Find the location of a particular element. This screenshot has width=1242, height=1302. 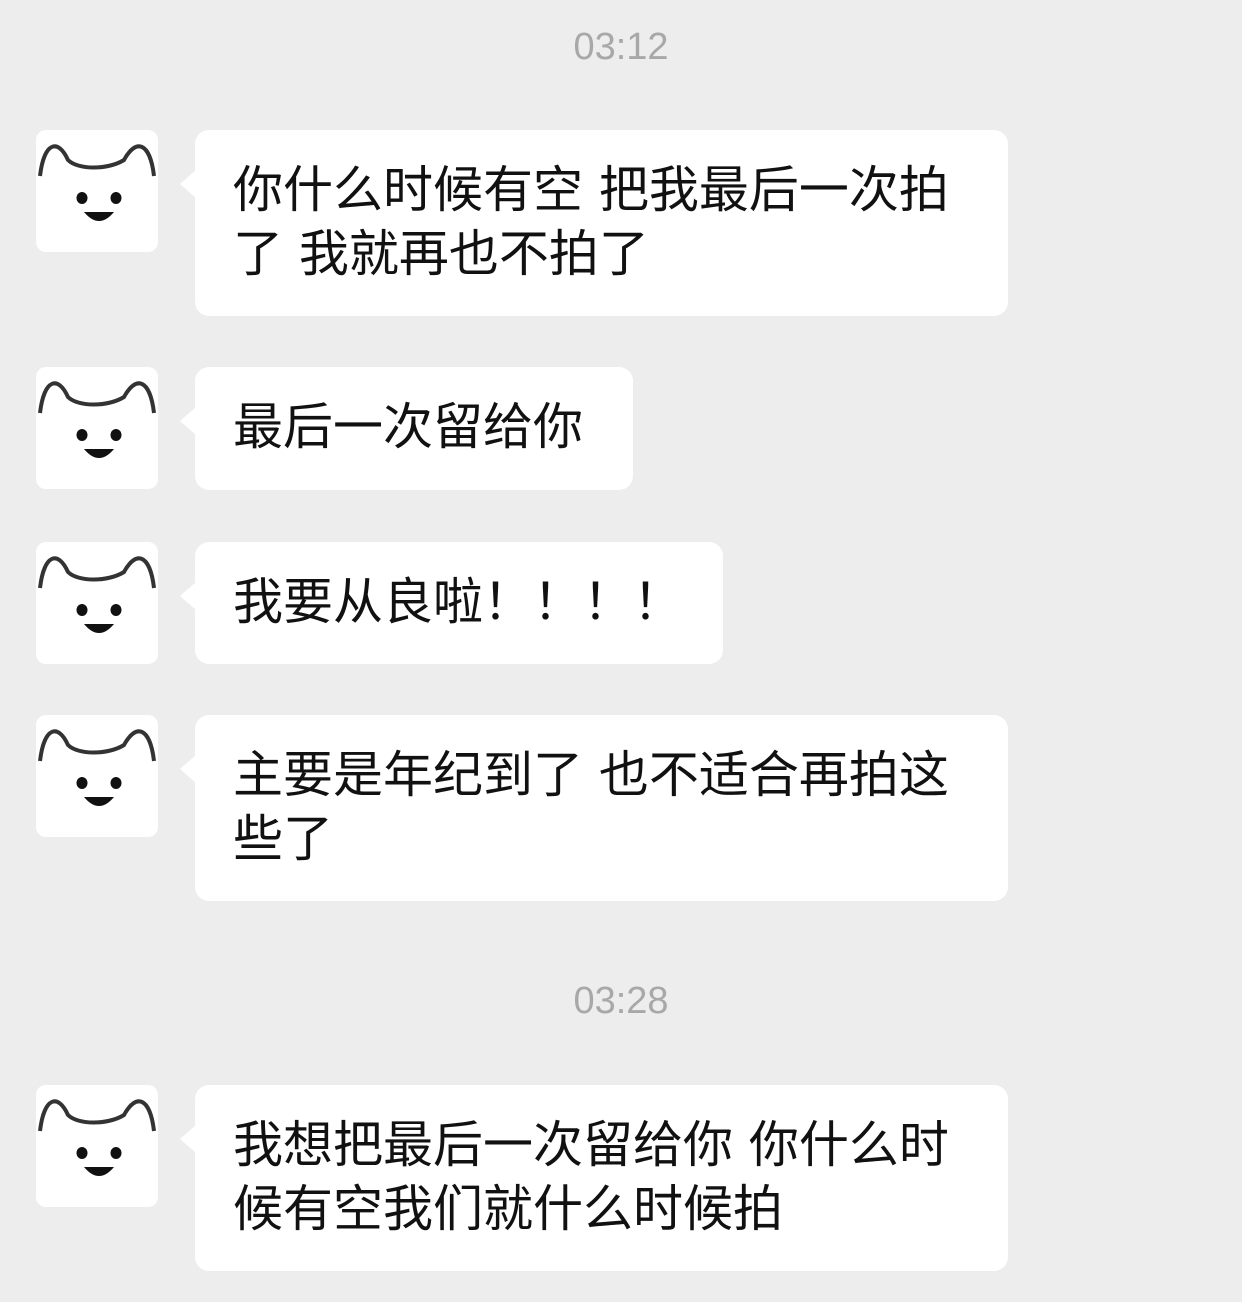

message-bubble: 主要是年纪到了 也不适合再拍这些了 is located at coordinates (594, 808).